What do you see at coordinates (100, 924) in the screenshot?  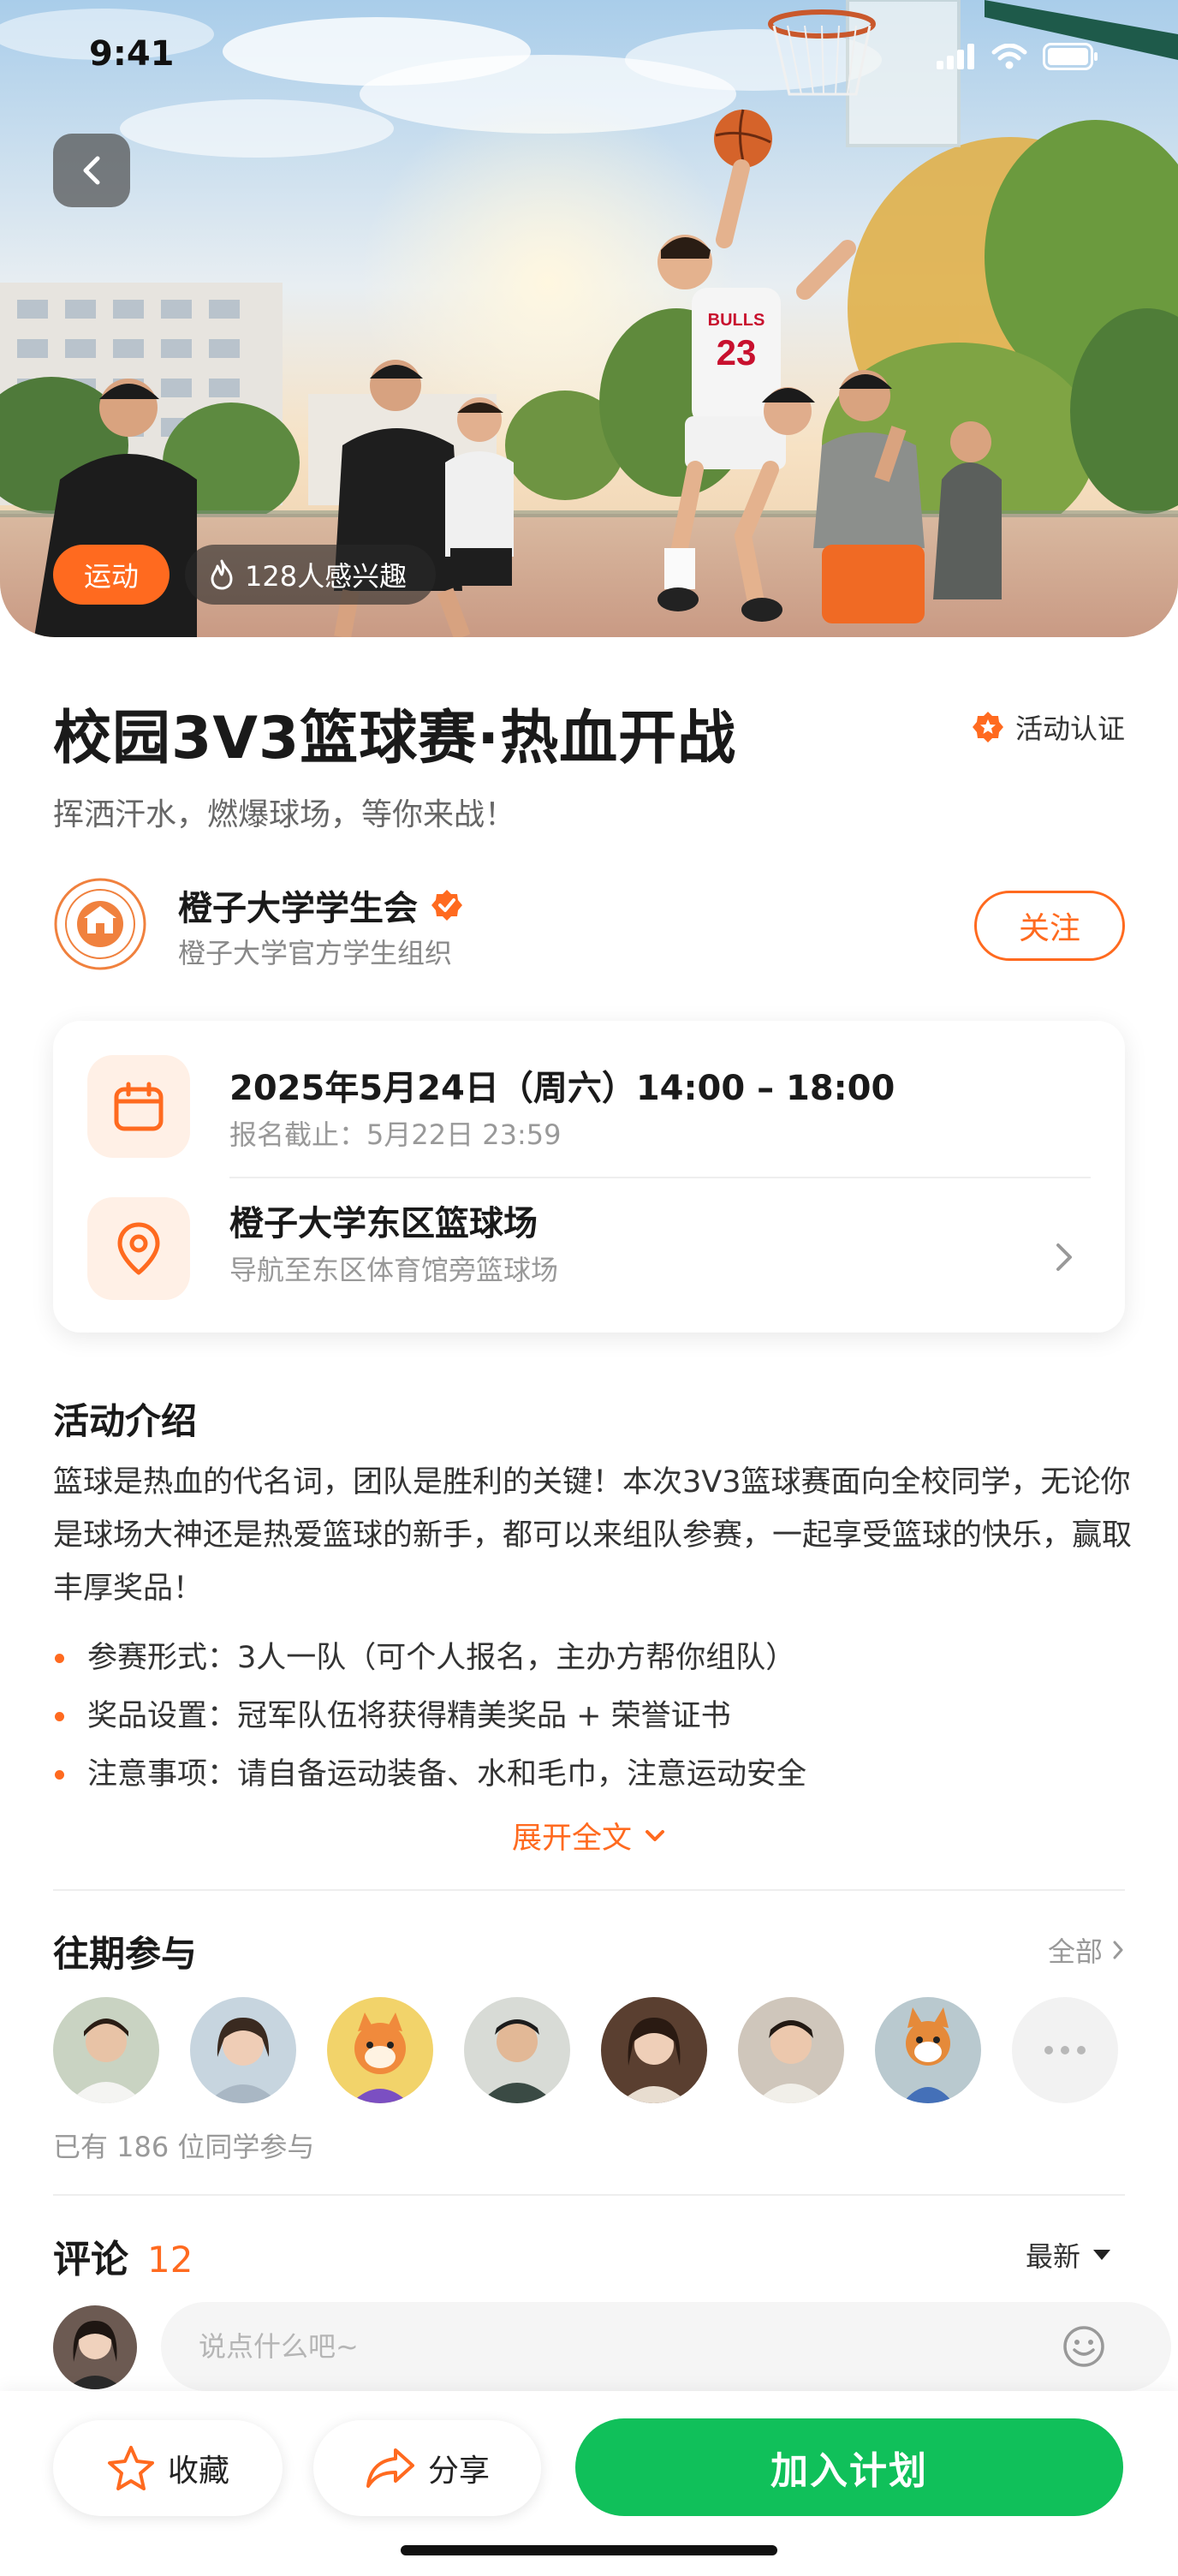 I see `organizer-logo` at bounding box center [100, 924].